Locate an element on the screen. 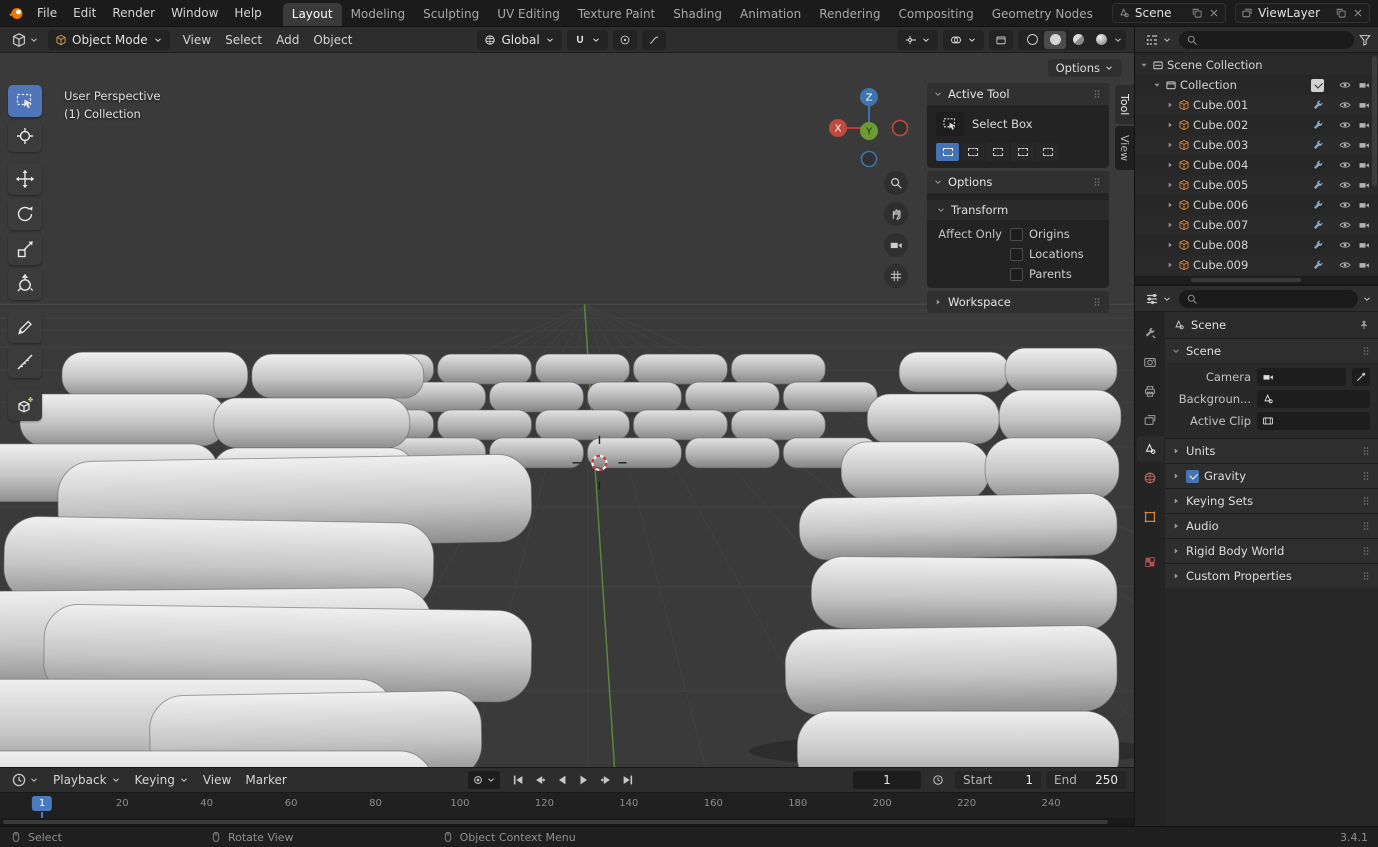 The width and height of the screenshot is (1378, 847). section-header-keying-sets: Keying Sets is located at coordinates (1271, 501).